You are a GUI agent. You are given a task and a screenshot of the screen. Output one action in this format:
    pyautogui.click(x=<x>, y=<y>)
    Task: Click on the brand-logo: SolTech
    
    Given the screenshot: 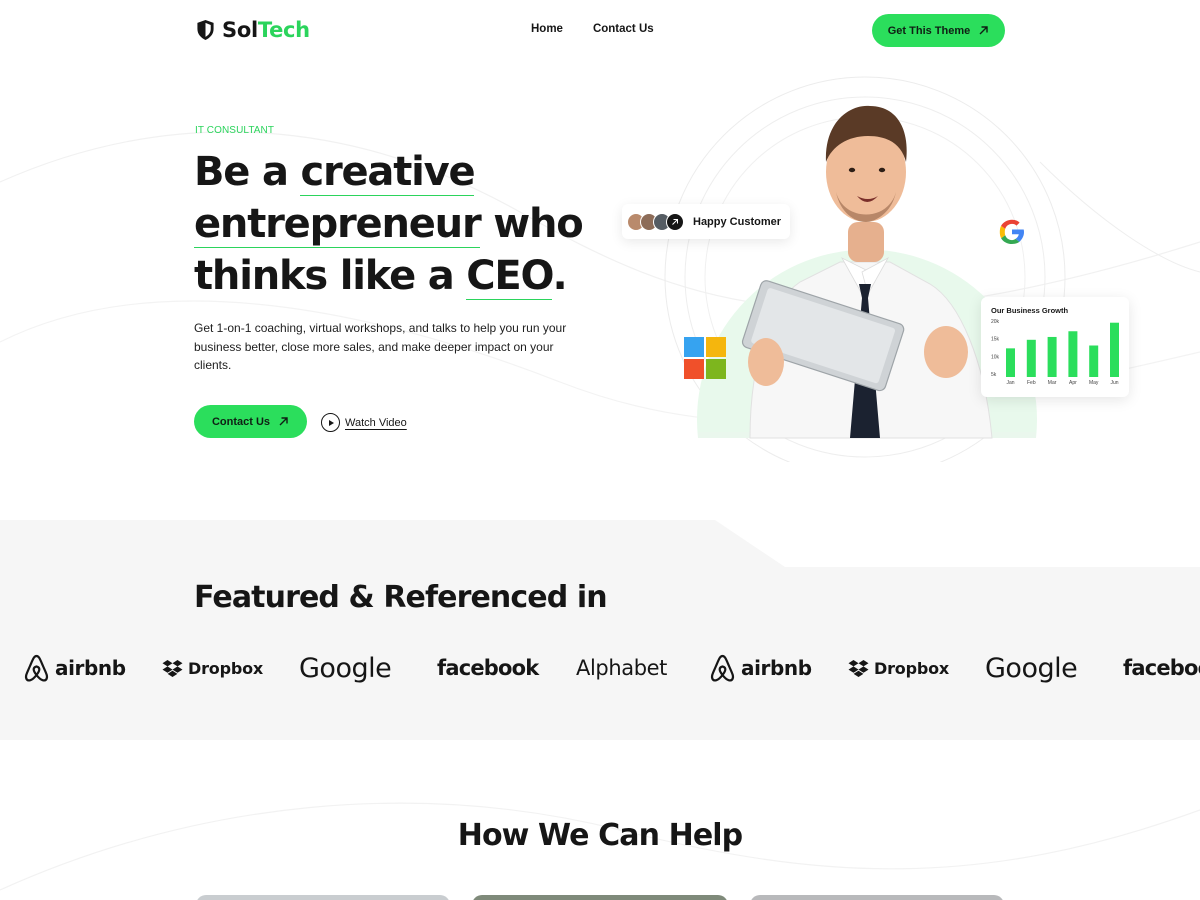 What is the action you would take?
    pyautogui.click(x=253, y=30)
    